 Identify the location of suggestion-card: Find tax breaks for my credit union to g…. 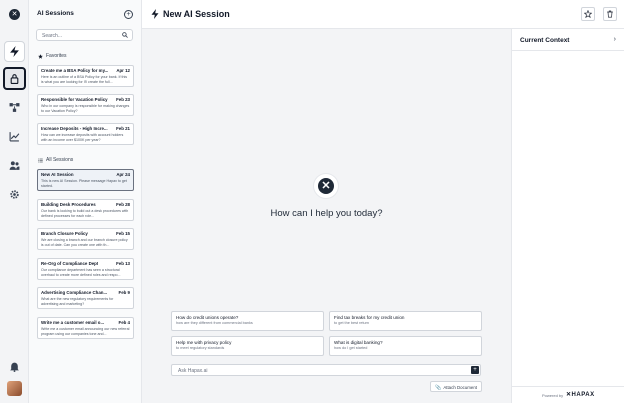
(405, 321).